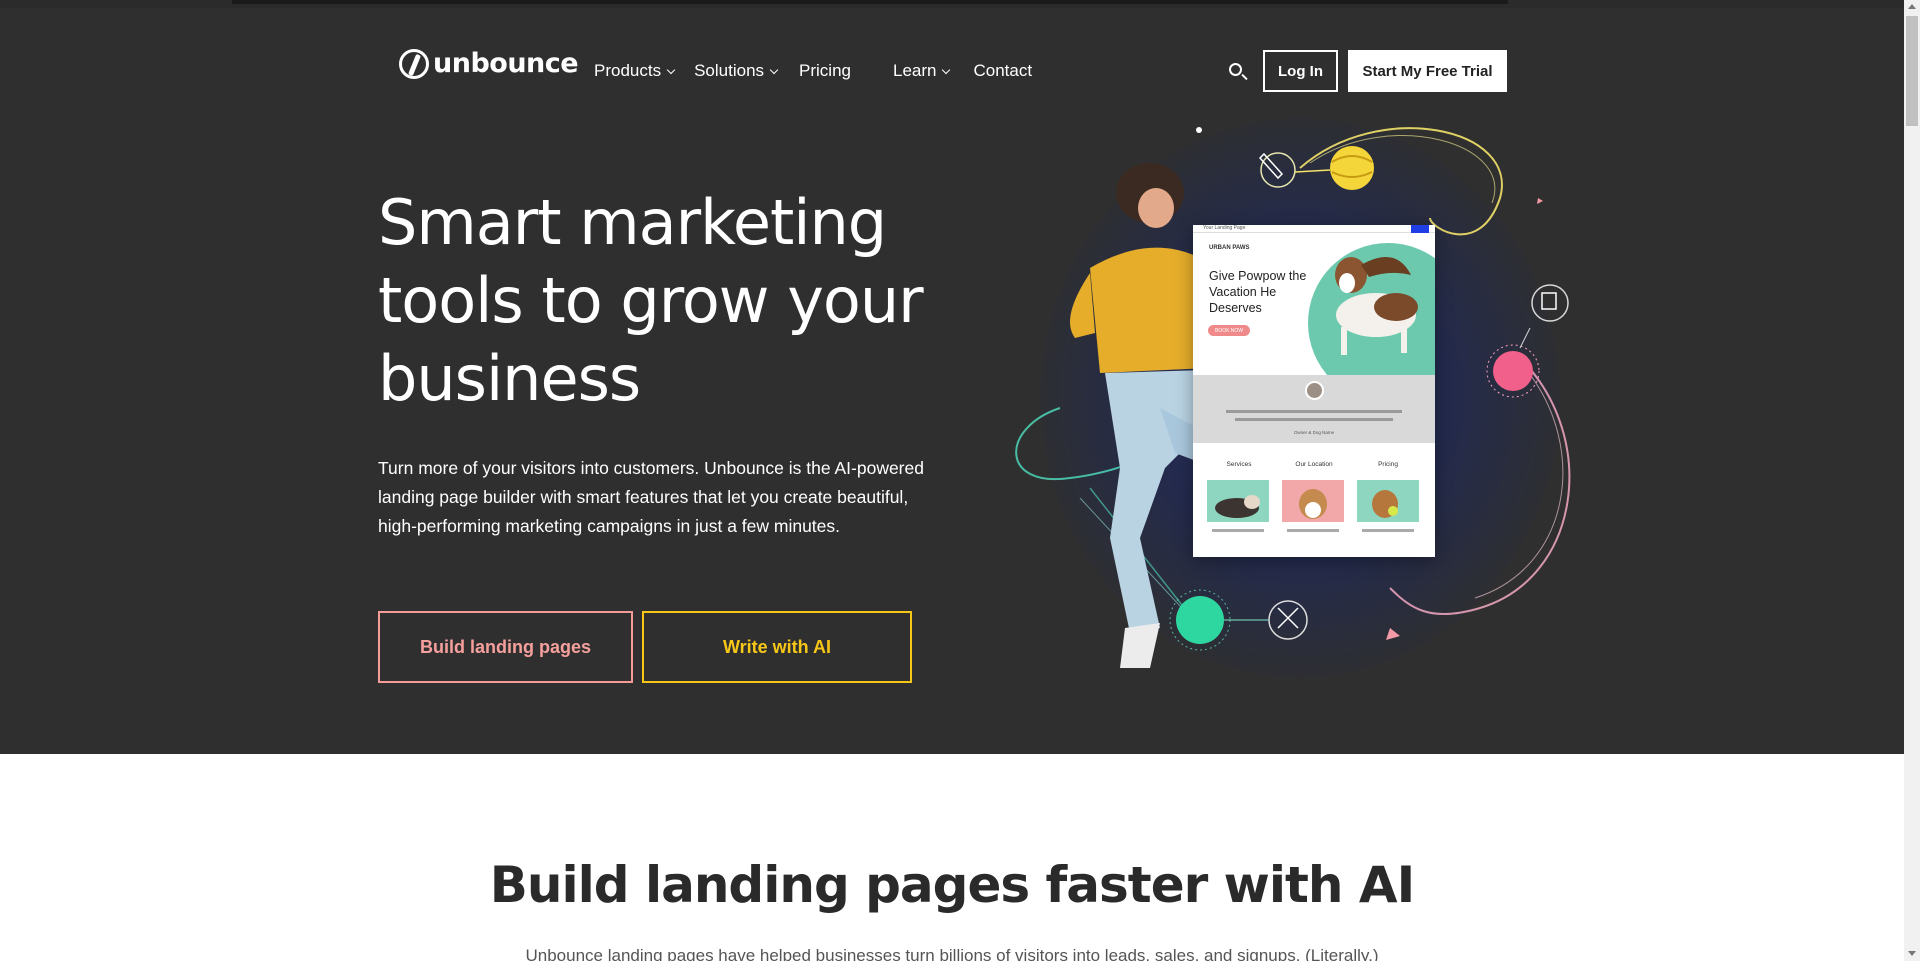 This screenshot has height=961, width=1920. Describe the element at coordinates (1388, 464) in the screenshot. I see `mockup-col-pricing: Pricing` at that location.